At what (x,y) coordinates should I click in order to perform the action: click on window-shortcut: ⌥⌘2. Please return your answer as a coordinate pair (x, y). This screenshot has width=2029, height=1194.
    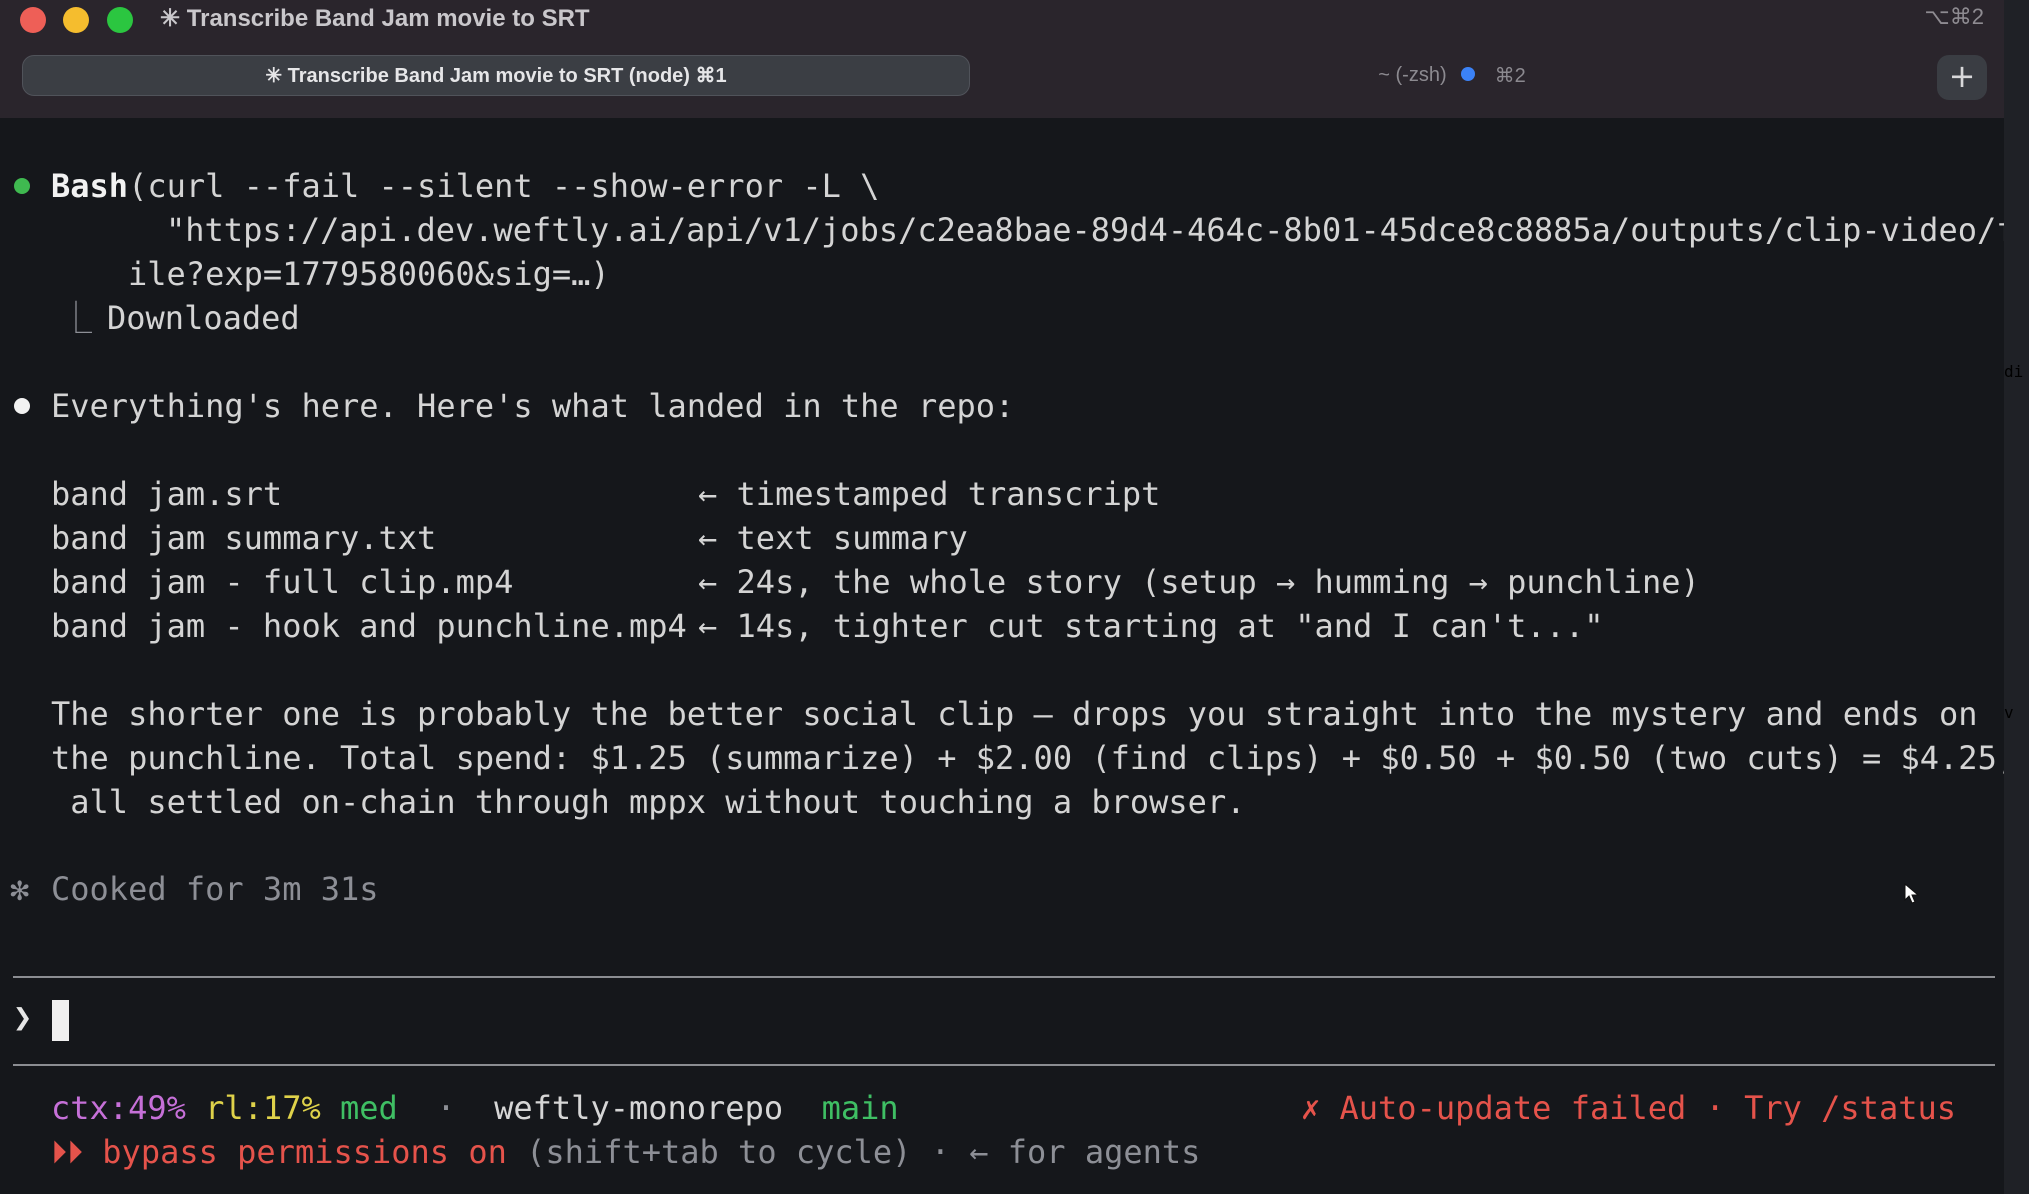
    Looking at the image, I should click on (1954, 16).